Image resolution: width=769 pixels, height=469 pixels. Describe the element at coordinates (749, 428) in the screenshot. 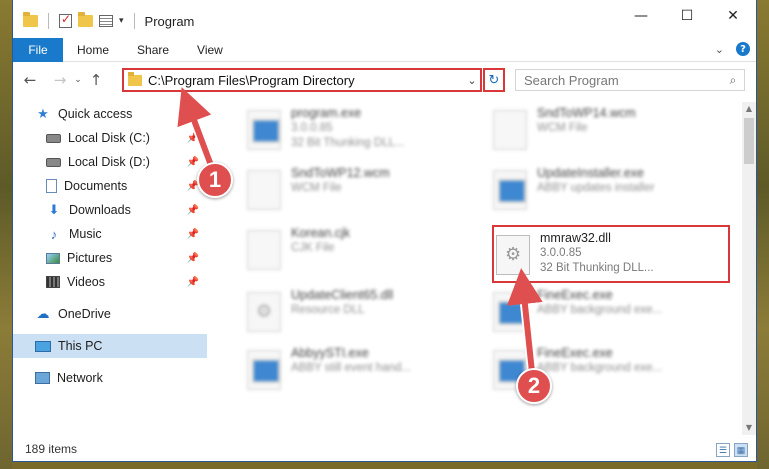

I see `scroll-down-icon: ▼` at that location.